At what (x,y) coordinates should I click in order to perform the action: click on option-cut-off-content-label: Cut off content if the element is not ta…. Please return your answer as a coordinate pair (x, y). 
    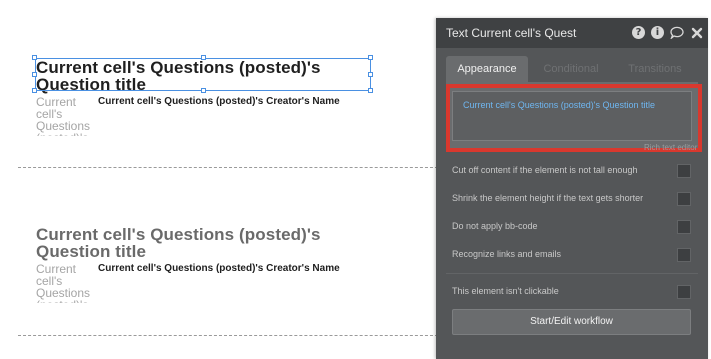
    Looking at the image, I should click on (545, 170).